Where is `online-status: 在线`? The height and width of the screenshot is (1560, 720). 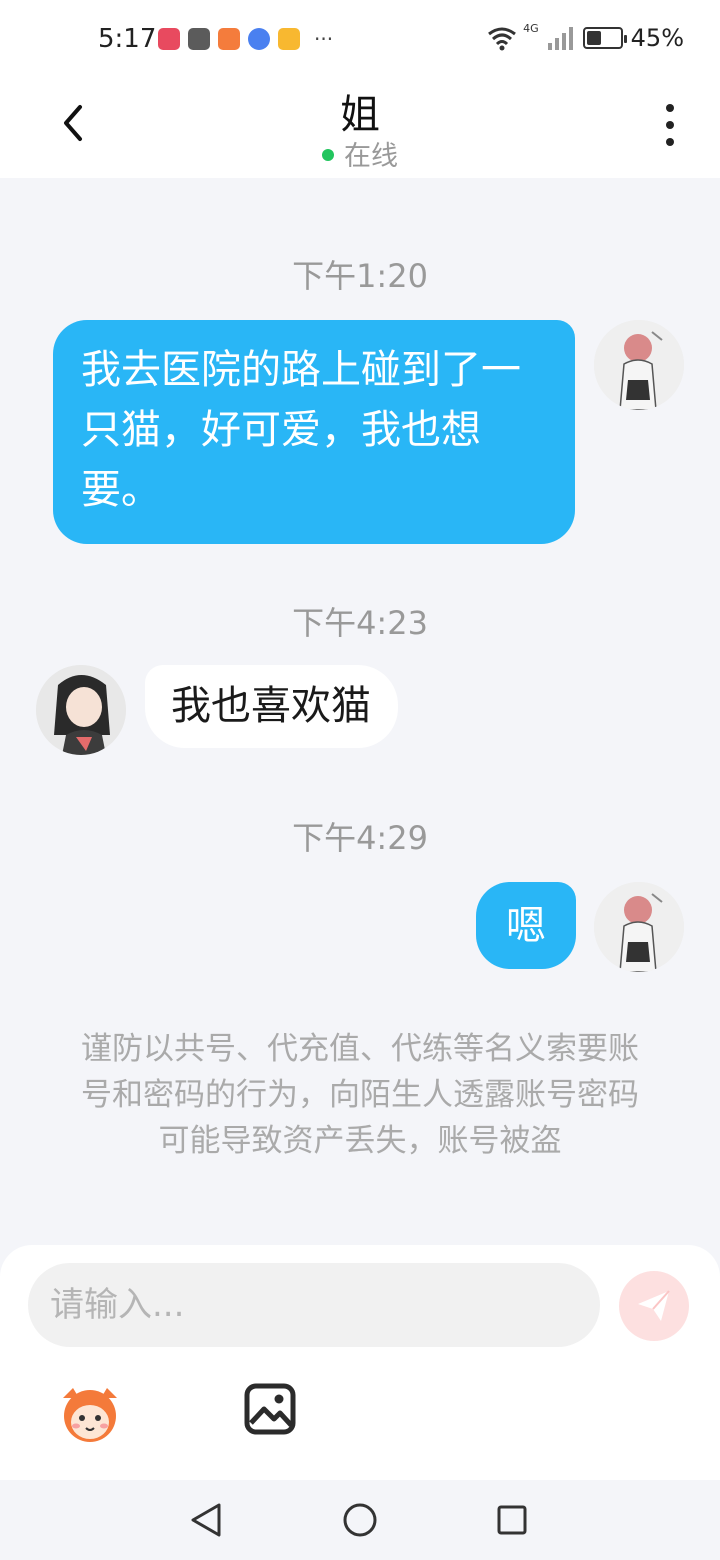
online-status: 在线 is located at coordinates (360, 153).